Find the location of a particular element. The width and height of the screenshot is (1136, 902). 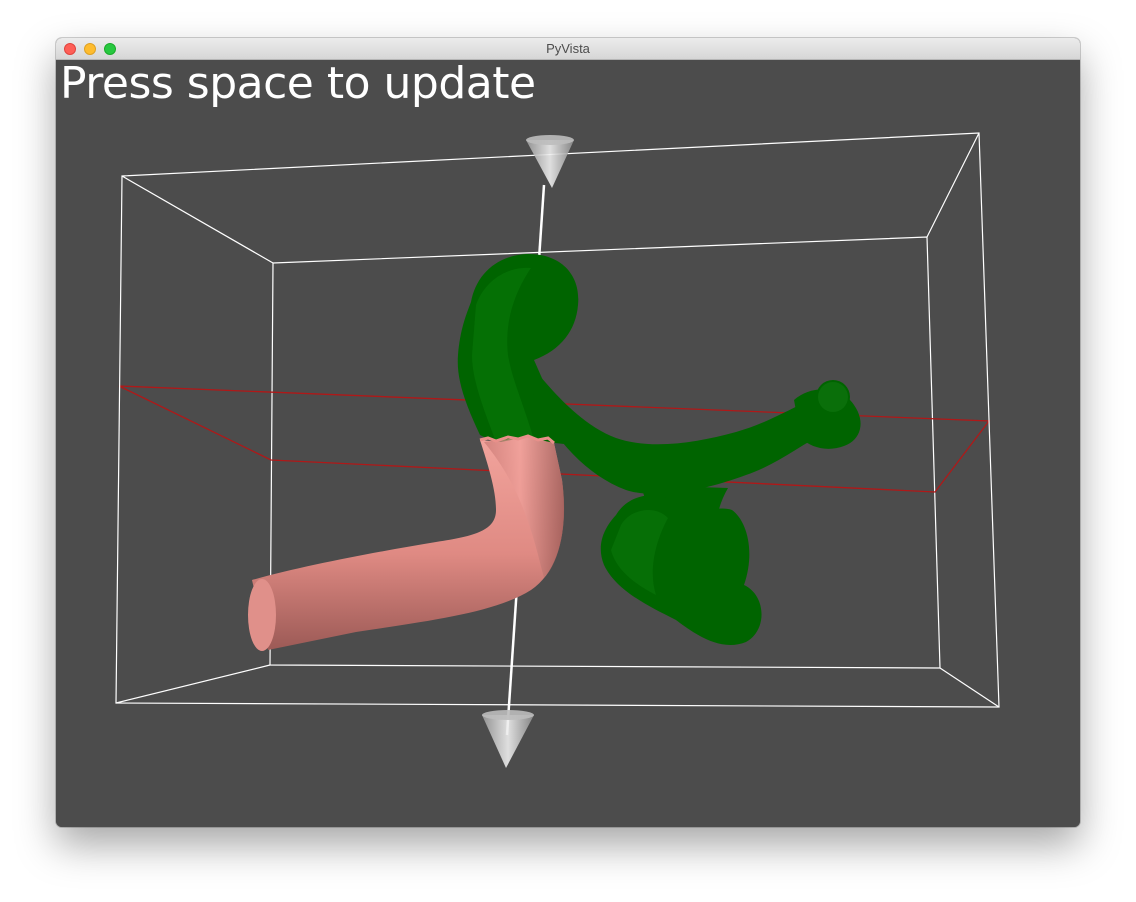

overlay-instruction-text: Press space to update is located at coordinates (298, 83).